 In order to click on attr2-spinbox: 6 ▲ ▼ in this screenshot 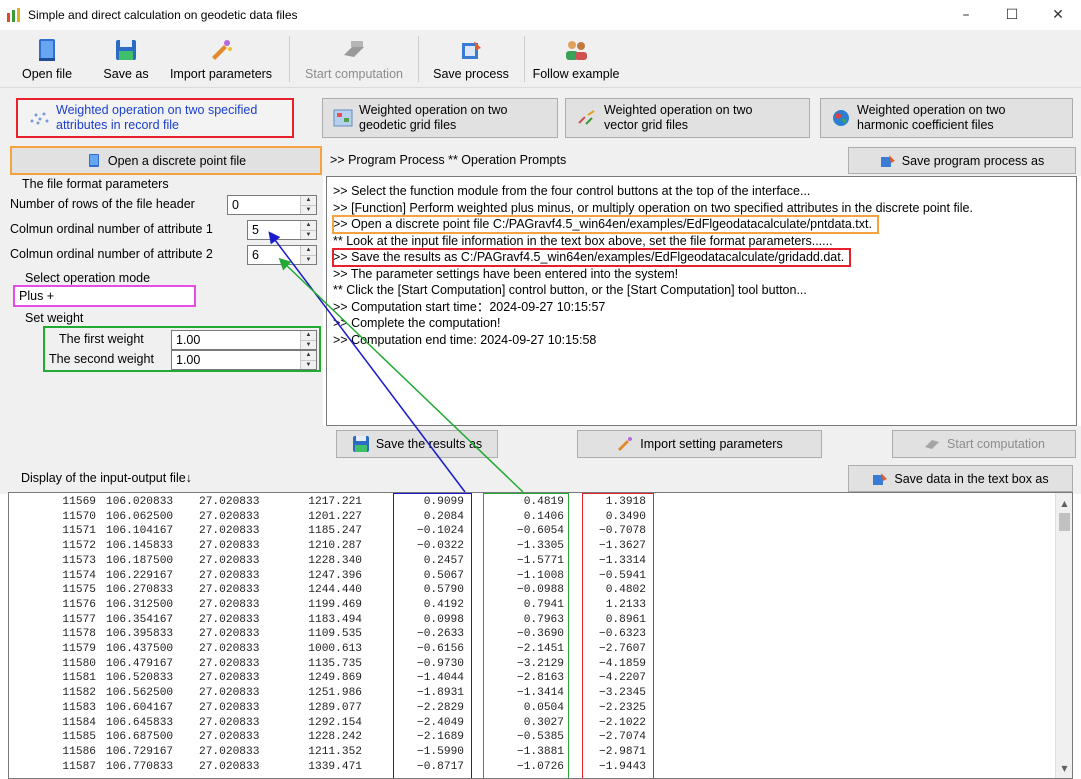, I will do `click(282, 255)`.